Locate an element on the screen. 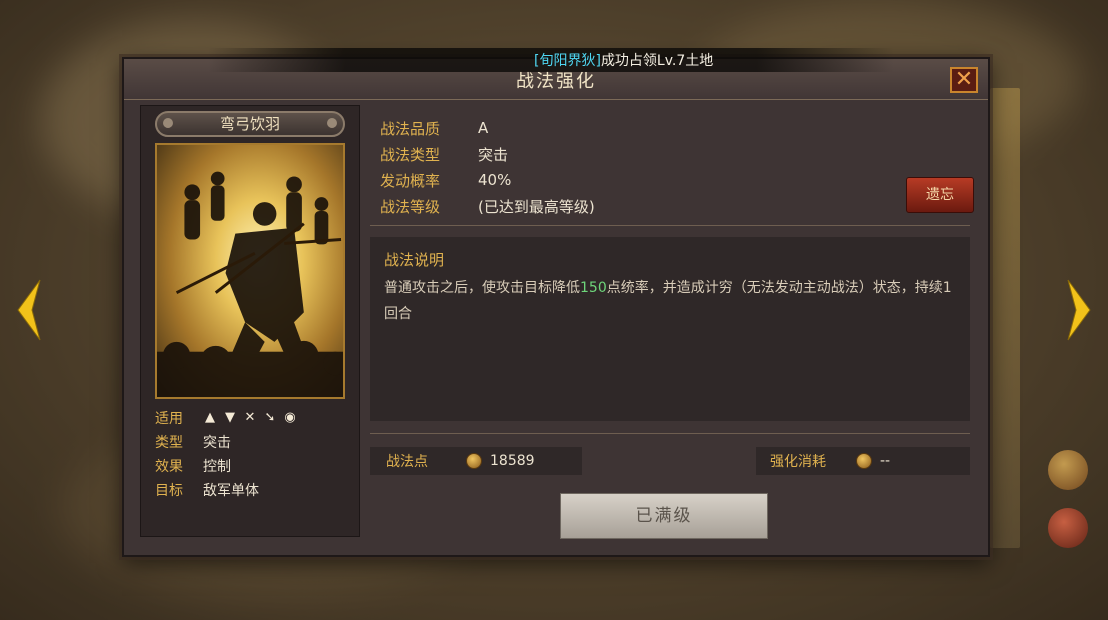 The height and width of the screenshot is (620, 1108). info-row-trigger-rate: 发动概率 40% is located at coordinates (675, 180).